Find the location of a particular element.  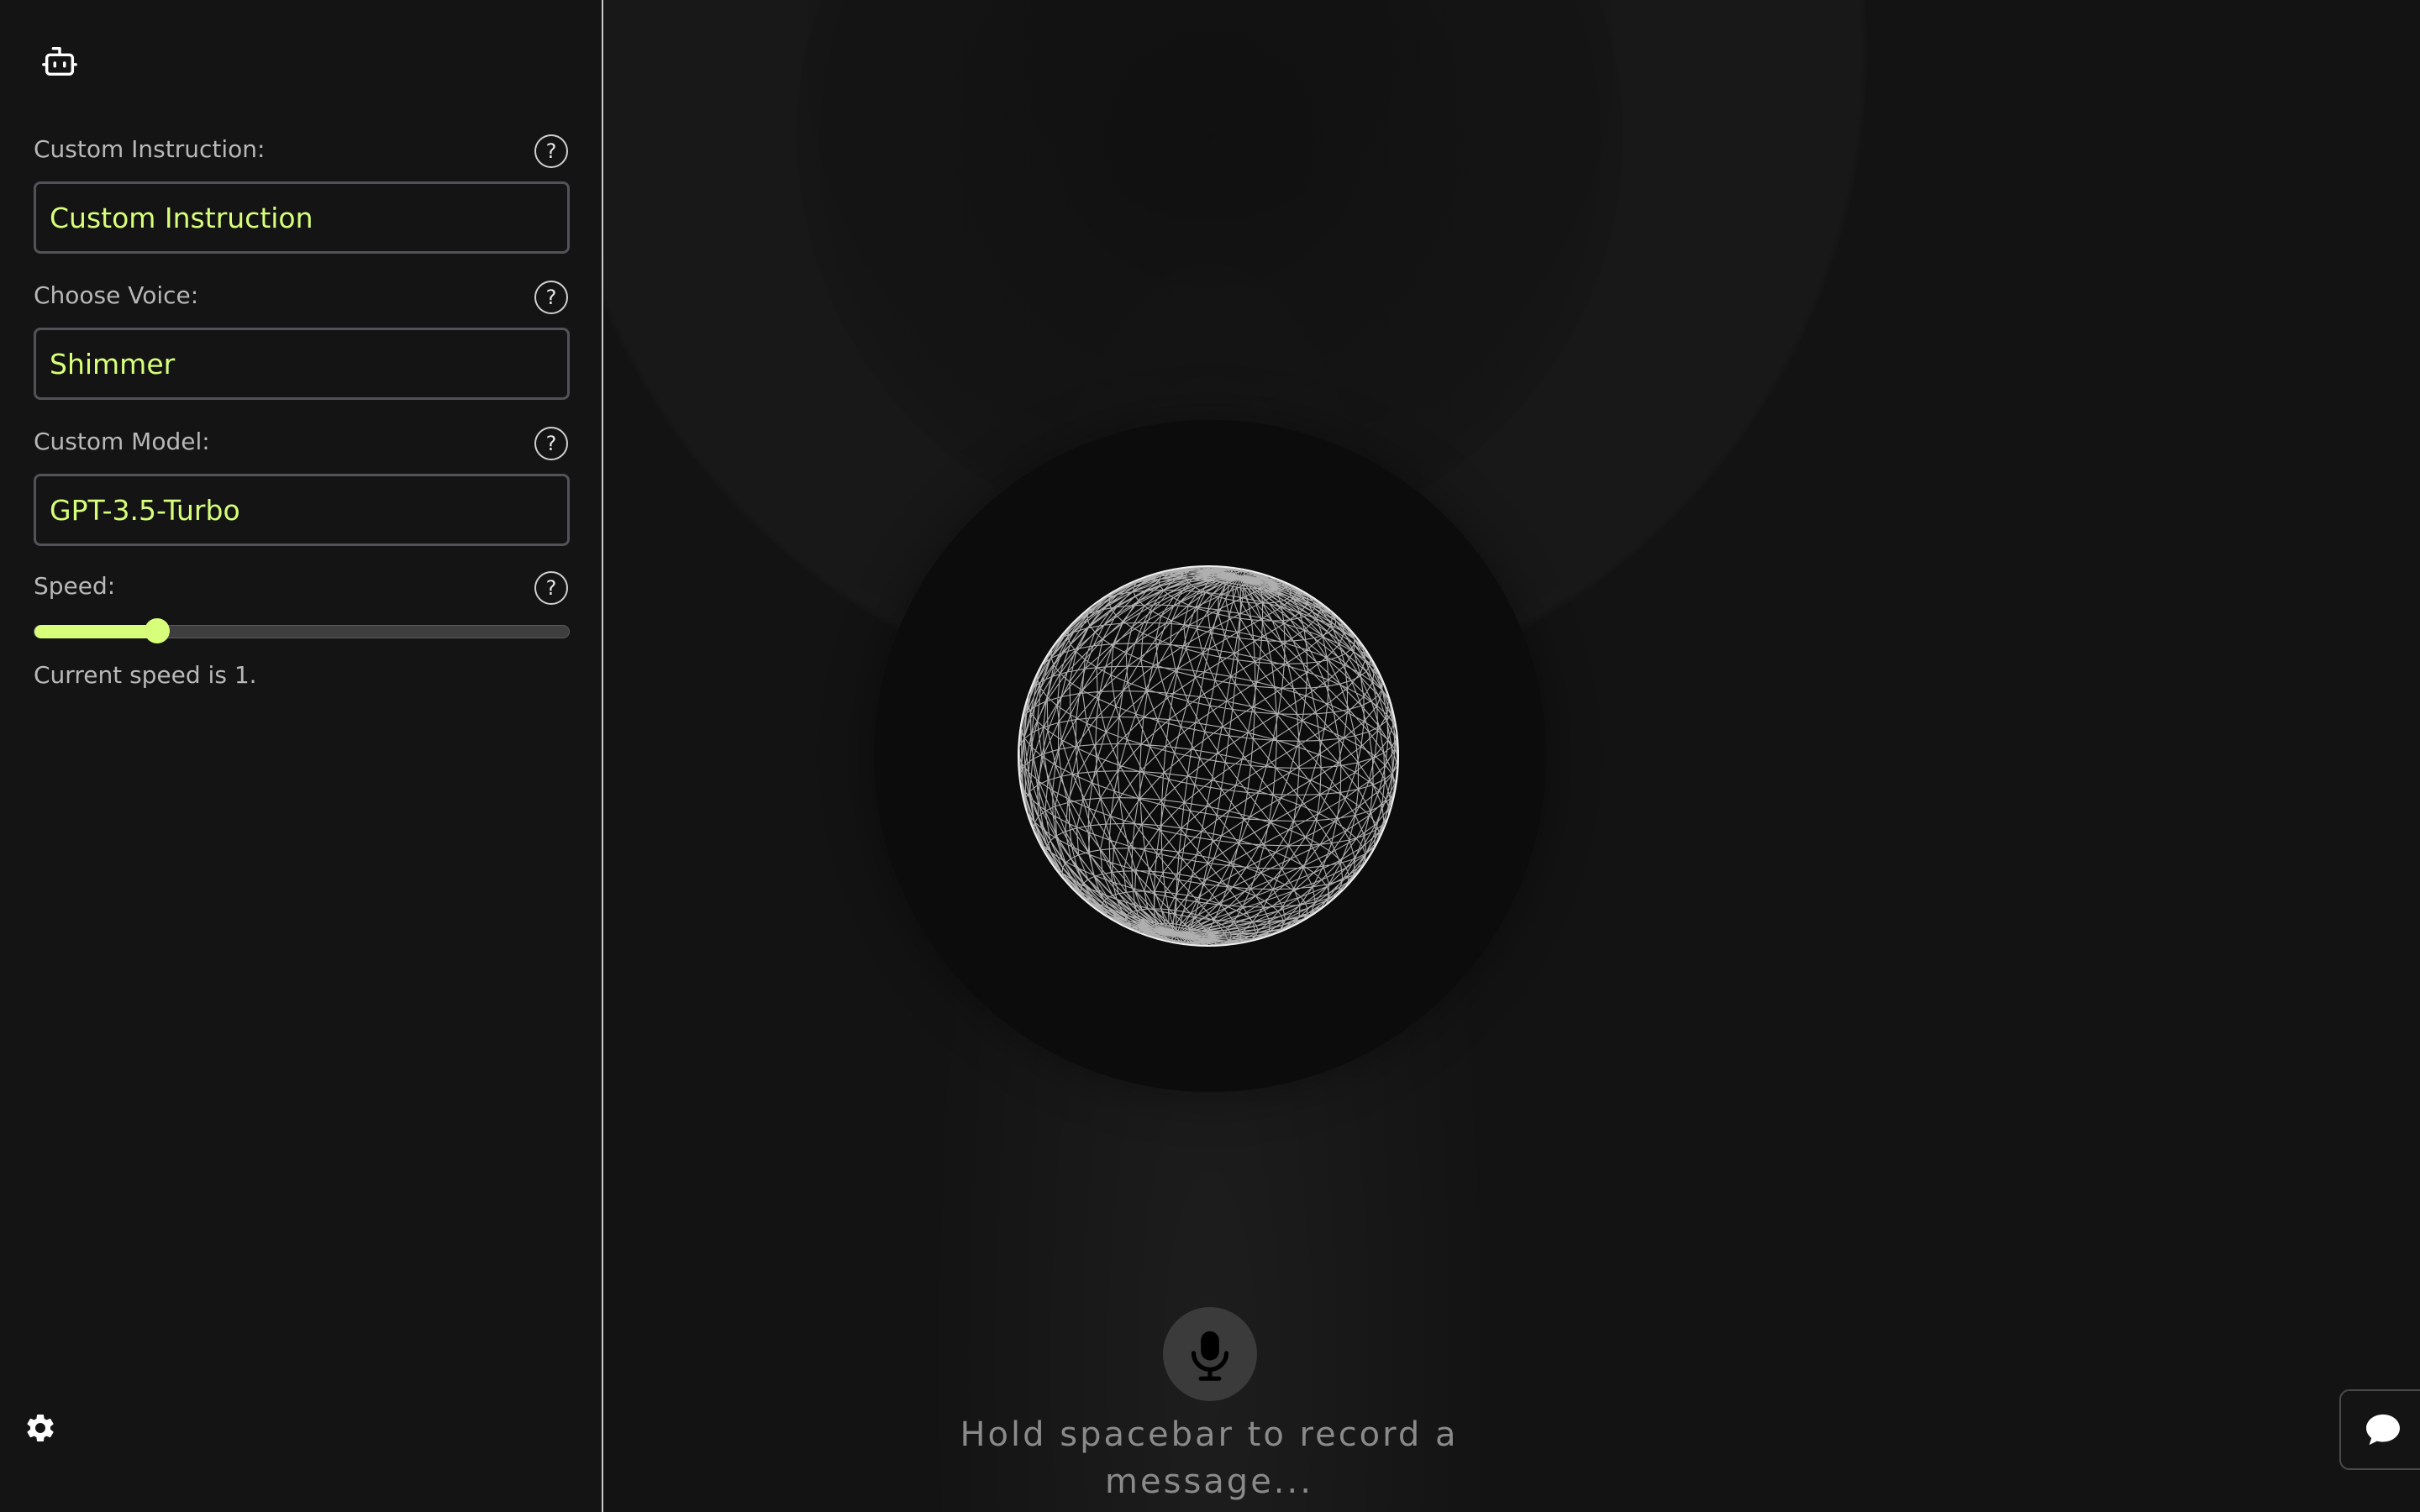

speed-slider-thumb is located at coordinates (158, 630).